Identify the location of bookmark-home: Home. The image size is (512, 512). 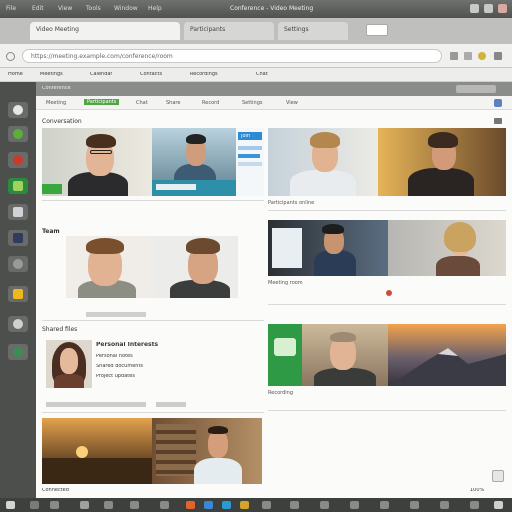
(15, 74).